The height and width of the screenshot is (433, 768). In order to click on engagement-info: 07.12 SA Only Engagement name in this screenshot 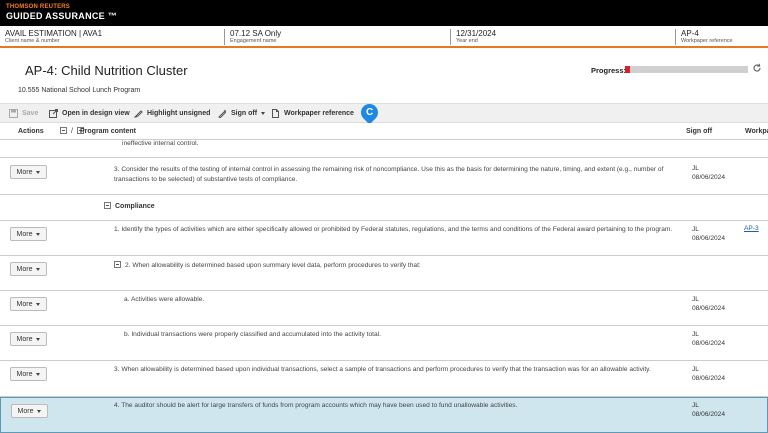, I will do `click(335, 37)`.